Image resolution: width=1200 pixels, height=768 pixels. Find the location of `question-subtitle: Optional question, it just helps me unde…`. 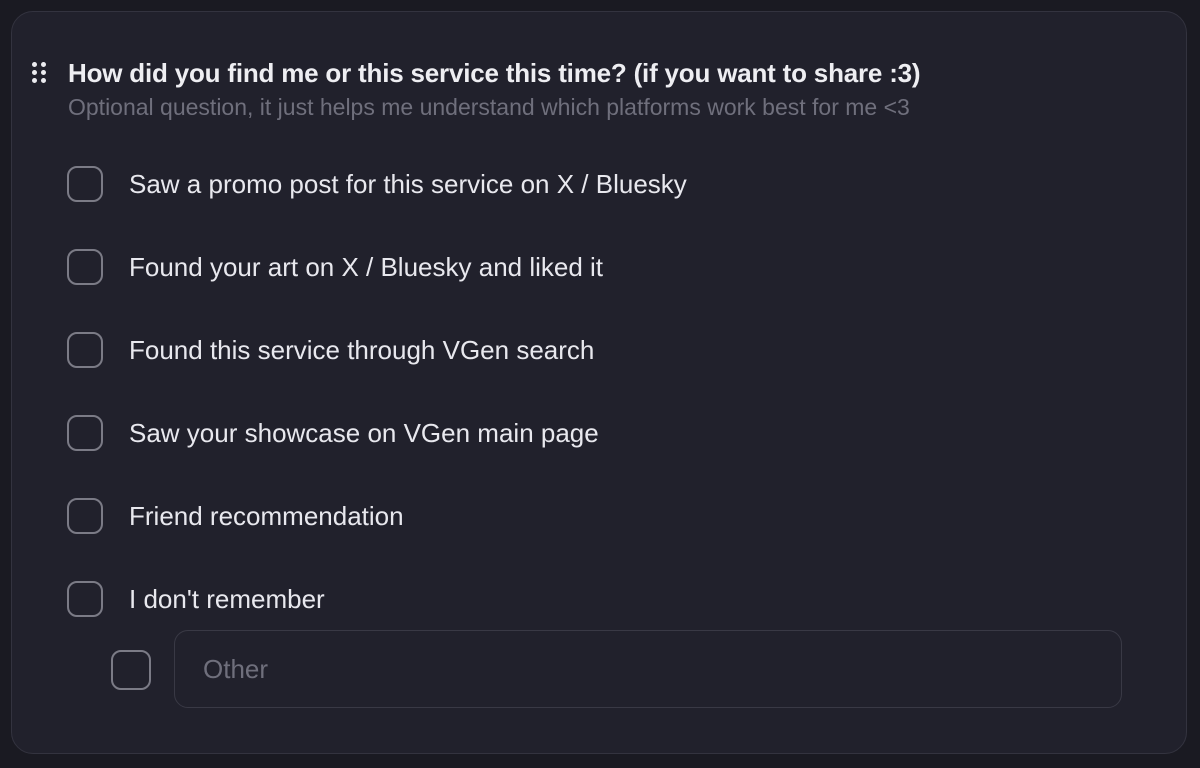

question-subtitle: Optional question, it just helps me unde… is located at coordinates (489, 107).